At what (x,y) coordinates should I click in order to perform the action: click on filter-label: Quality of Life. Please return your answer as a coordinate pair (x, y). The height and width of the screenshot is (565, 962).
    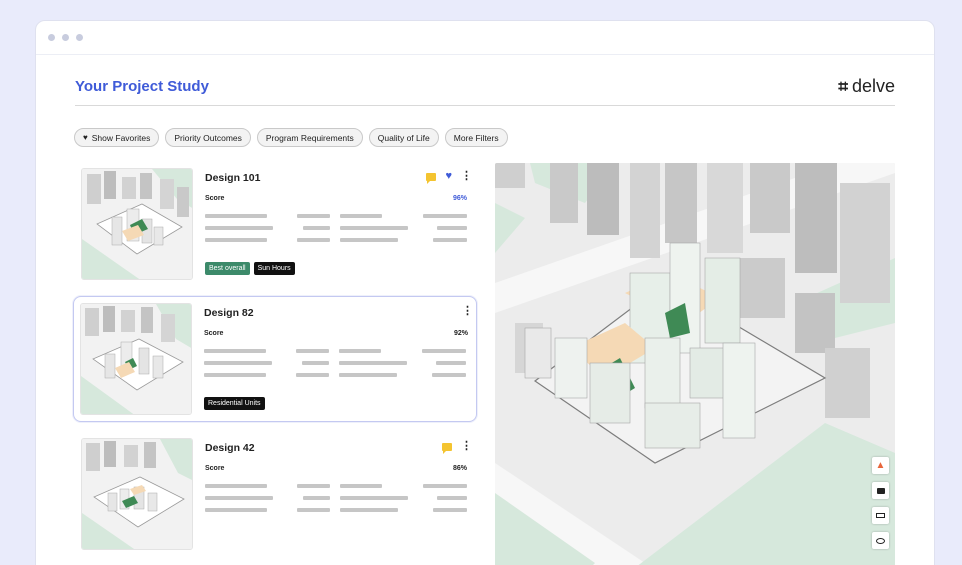
    Looking at the image, I should click on (403, 137).